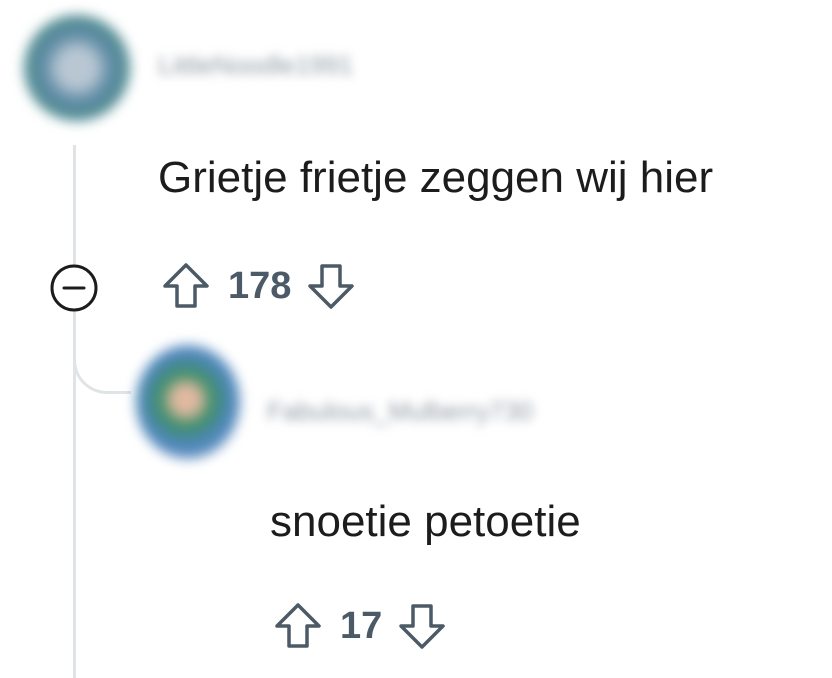 The image size is (832, 678). I want to click on reply-username: Fabulous_Mulberry730, so click(400, 411).